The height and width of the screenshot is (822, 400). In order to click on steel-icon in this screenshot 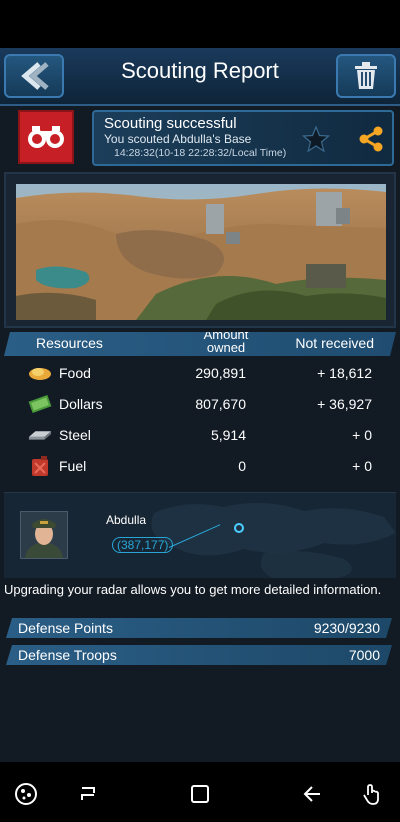, I will do `click(40, 435)`.